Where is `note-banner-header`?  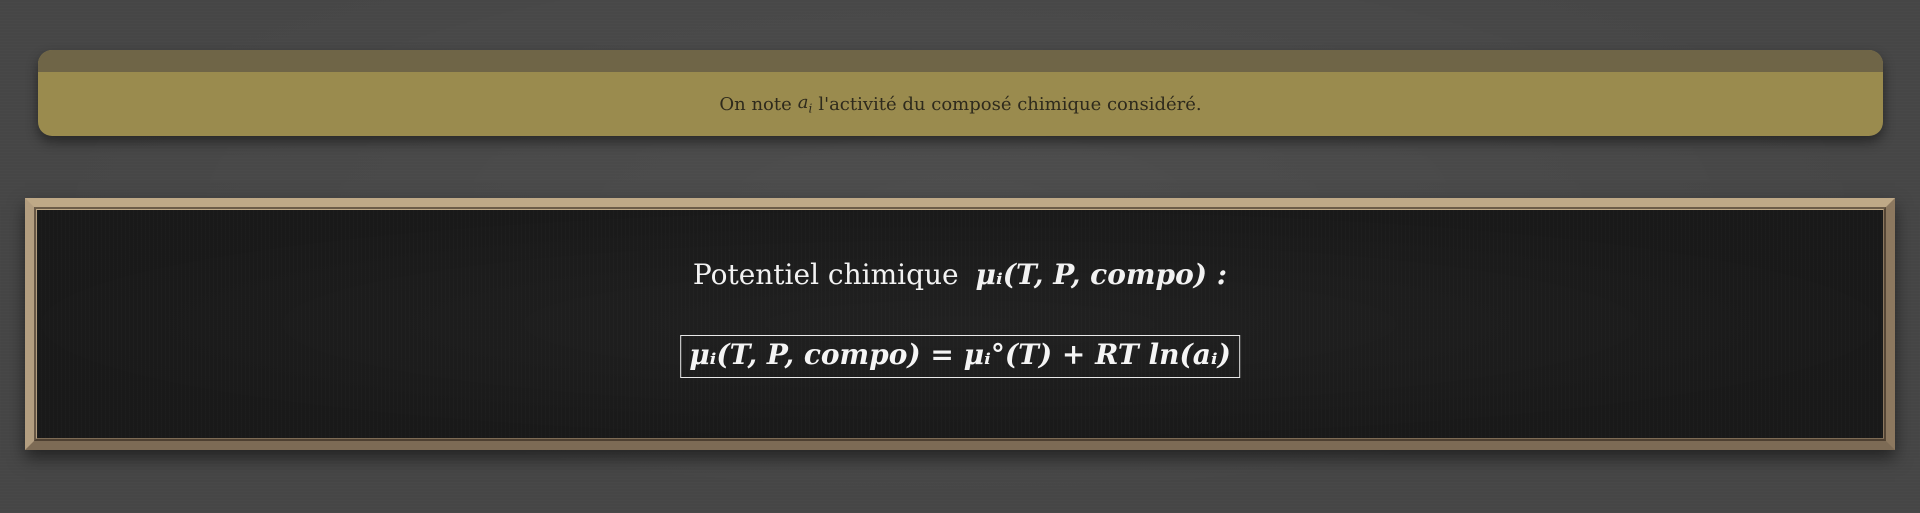
note-banner-header is located at coordinates (960, 61).